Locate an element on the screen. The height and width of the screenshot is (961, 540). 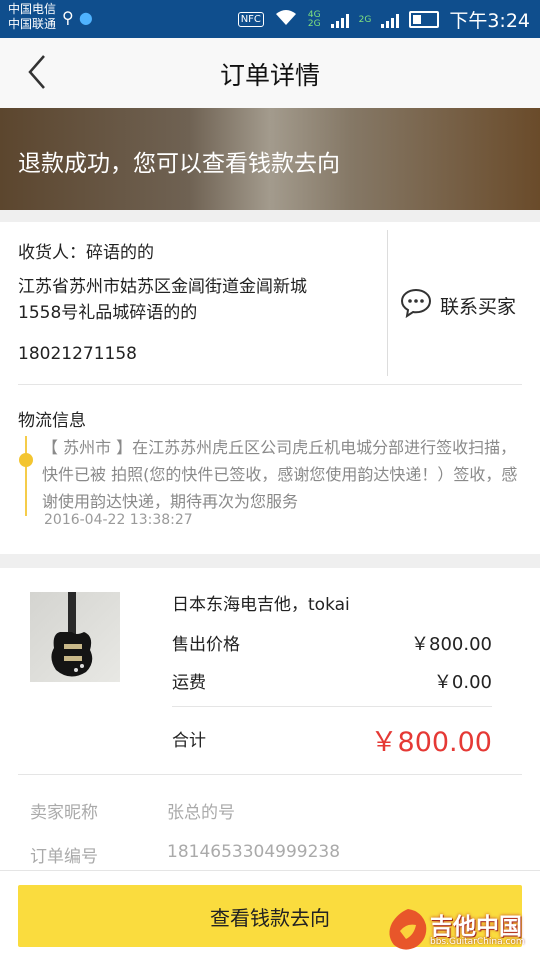
refund-status-banner: 退款成功，您可以查看钱款去向 is located at coordinates (270, 159).